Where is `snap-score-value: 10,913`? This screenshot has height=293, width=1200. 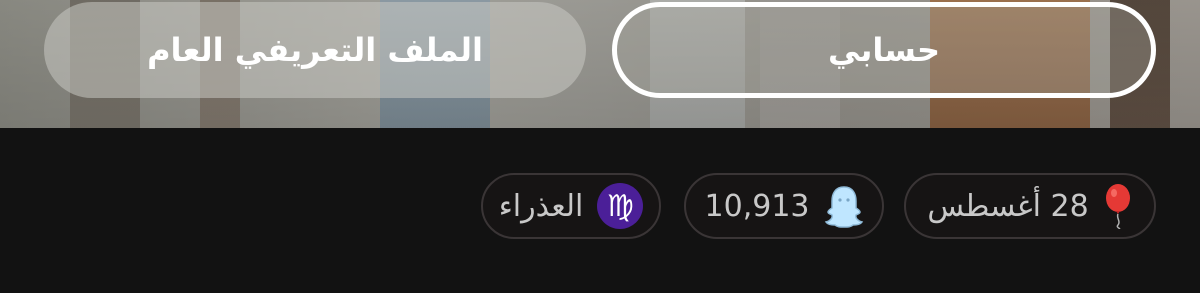
snap-score-value: 10,913 is located at coordinates (757, 206).